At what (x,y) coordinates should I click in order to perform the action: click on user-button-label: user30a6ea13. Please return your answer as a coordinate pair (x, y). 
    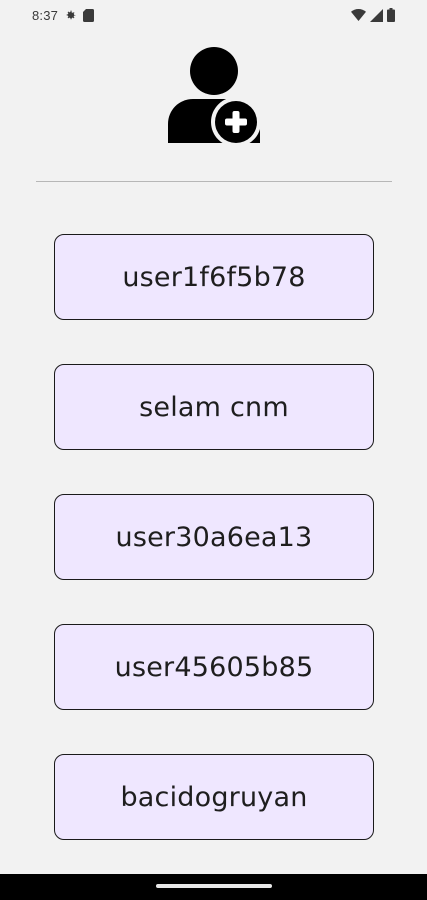
    Looking at the image, I should click on (214, 537).